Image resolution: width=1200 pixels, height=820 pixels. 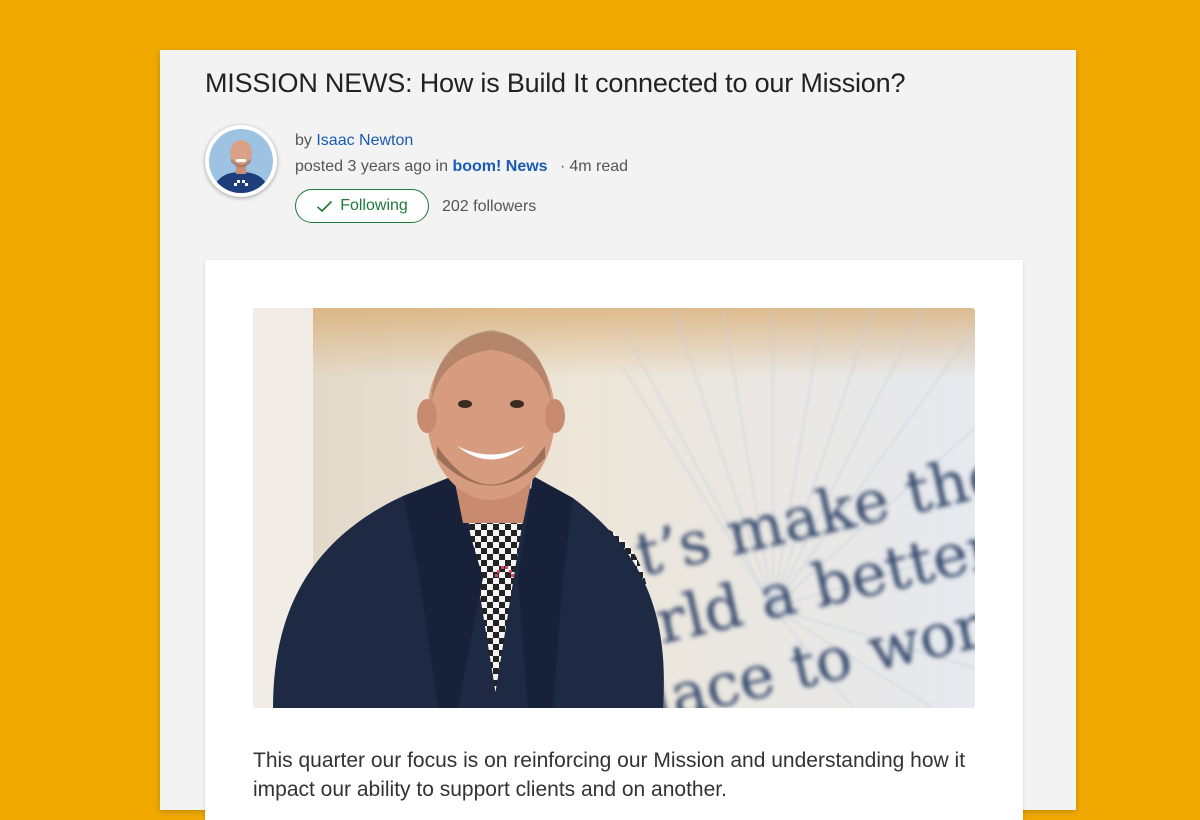 I want to click on author-byline: by Isaac Newton, so click(x=354, y=141).